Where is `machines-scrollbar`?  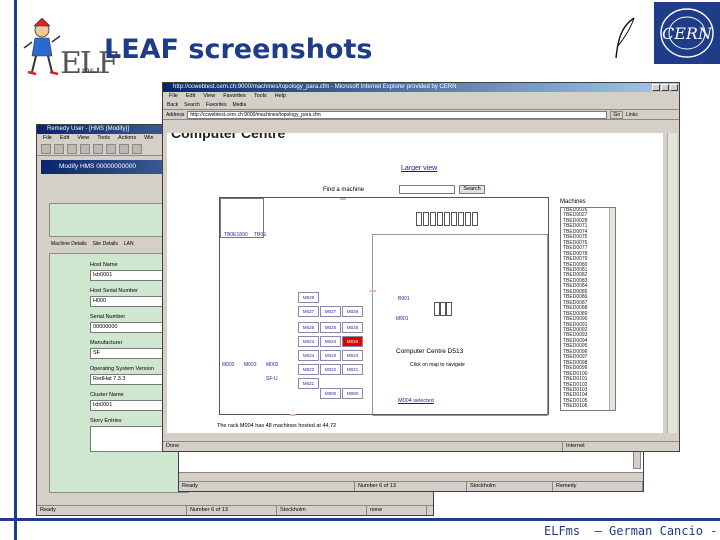
machines-scrollbar is located at coordinates (612, 309).